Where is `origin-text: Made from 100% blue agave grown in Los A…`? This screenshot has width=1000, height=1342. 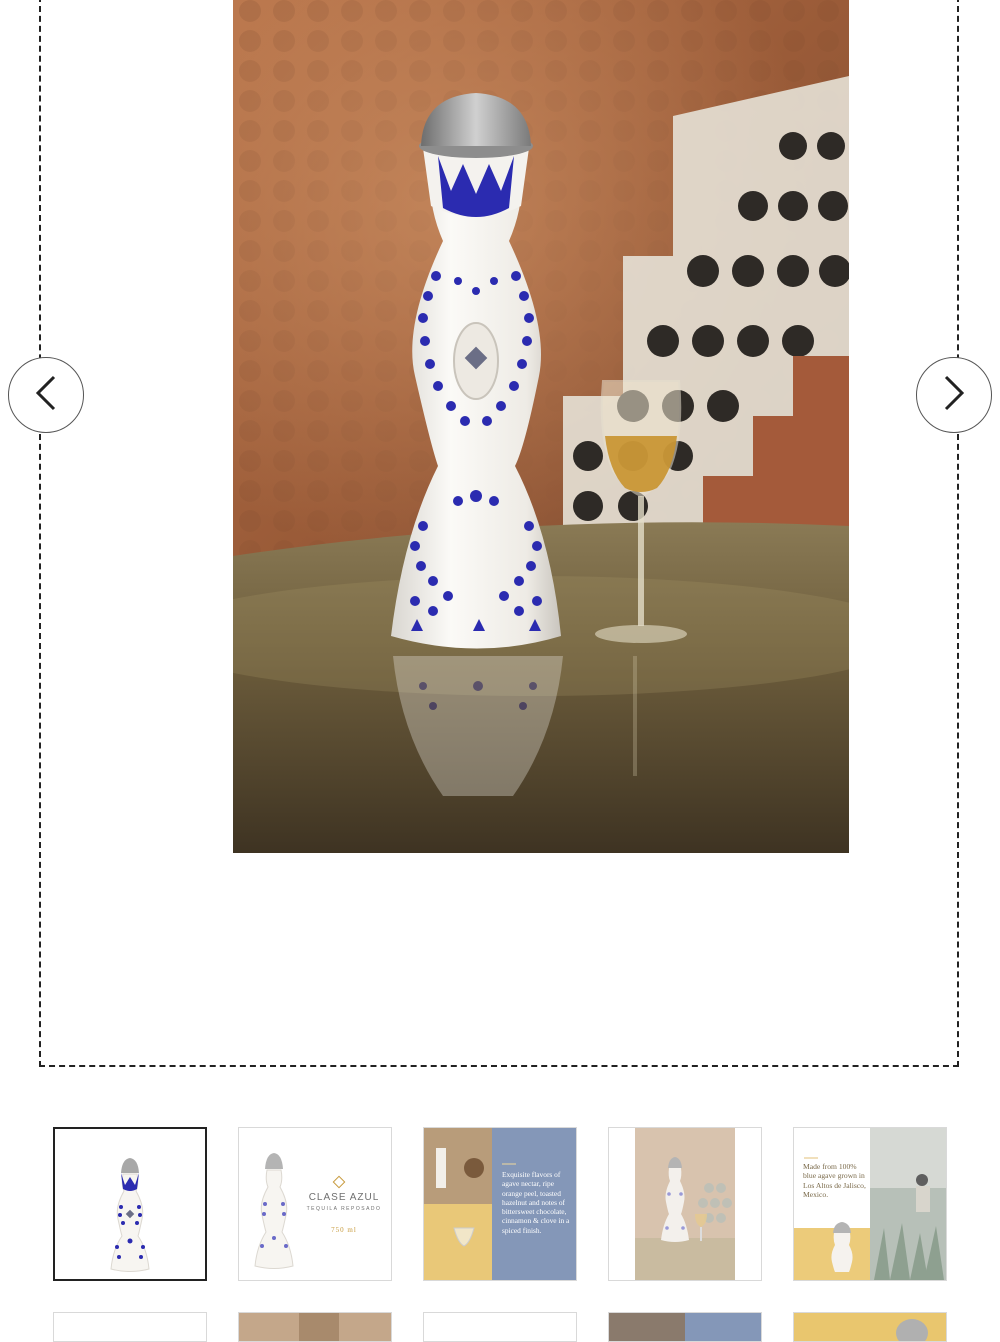
origin-text: Made from 100% blue agave grown in Los A… is located at coordinates (834, 1181).